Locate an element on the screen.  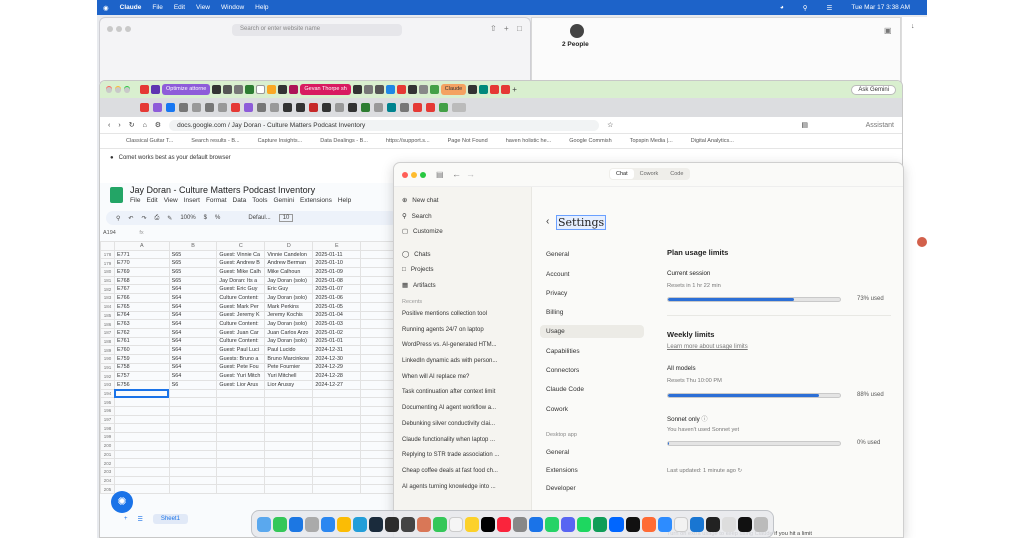
sheet-menu-item: Insert is located at coordinates (192, 200).